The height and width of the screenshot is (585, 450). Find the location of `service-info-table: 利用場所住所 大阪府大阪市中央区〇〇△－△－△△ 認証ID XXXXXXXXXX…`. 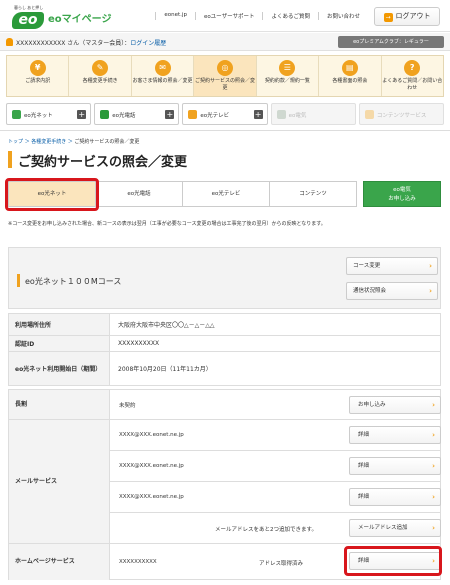

service-info-table: 利用場所住所 大阪府大阪市中央区〇〇△－△－△△ 認証ID XXXXXXXXXX… is located at coordinates (224, 349).